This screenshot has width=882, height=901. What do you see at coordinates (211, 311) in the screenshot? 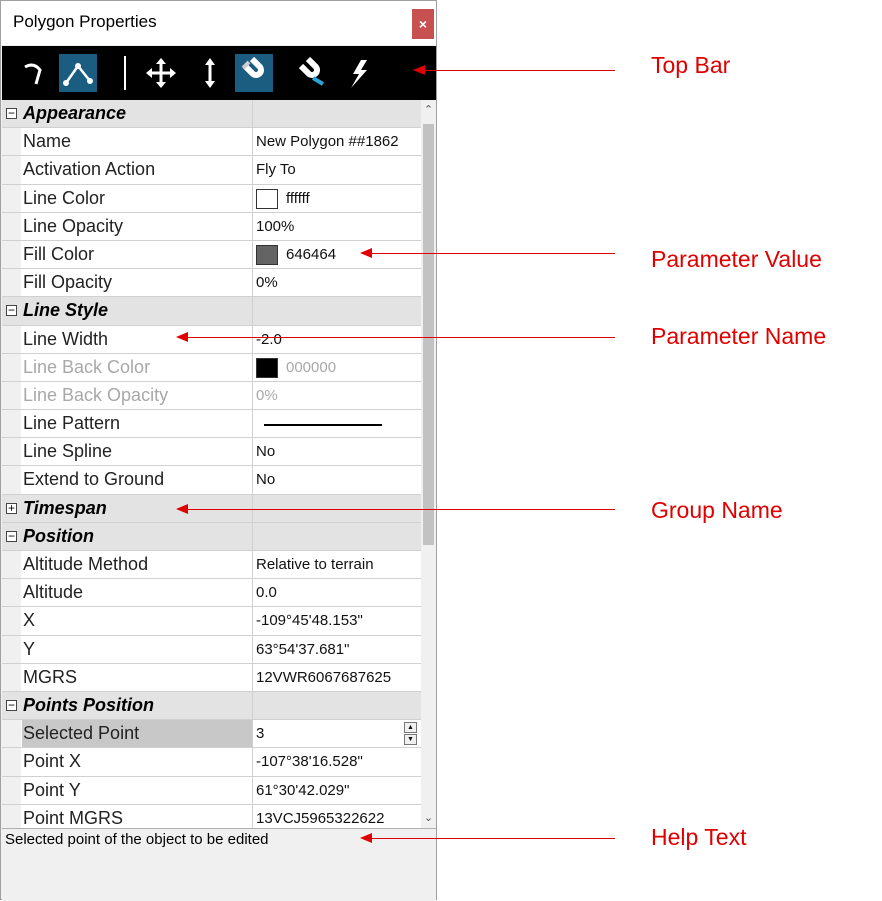
I see `group-row: − Line Style` at bounding box center [211, 311].